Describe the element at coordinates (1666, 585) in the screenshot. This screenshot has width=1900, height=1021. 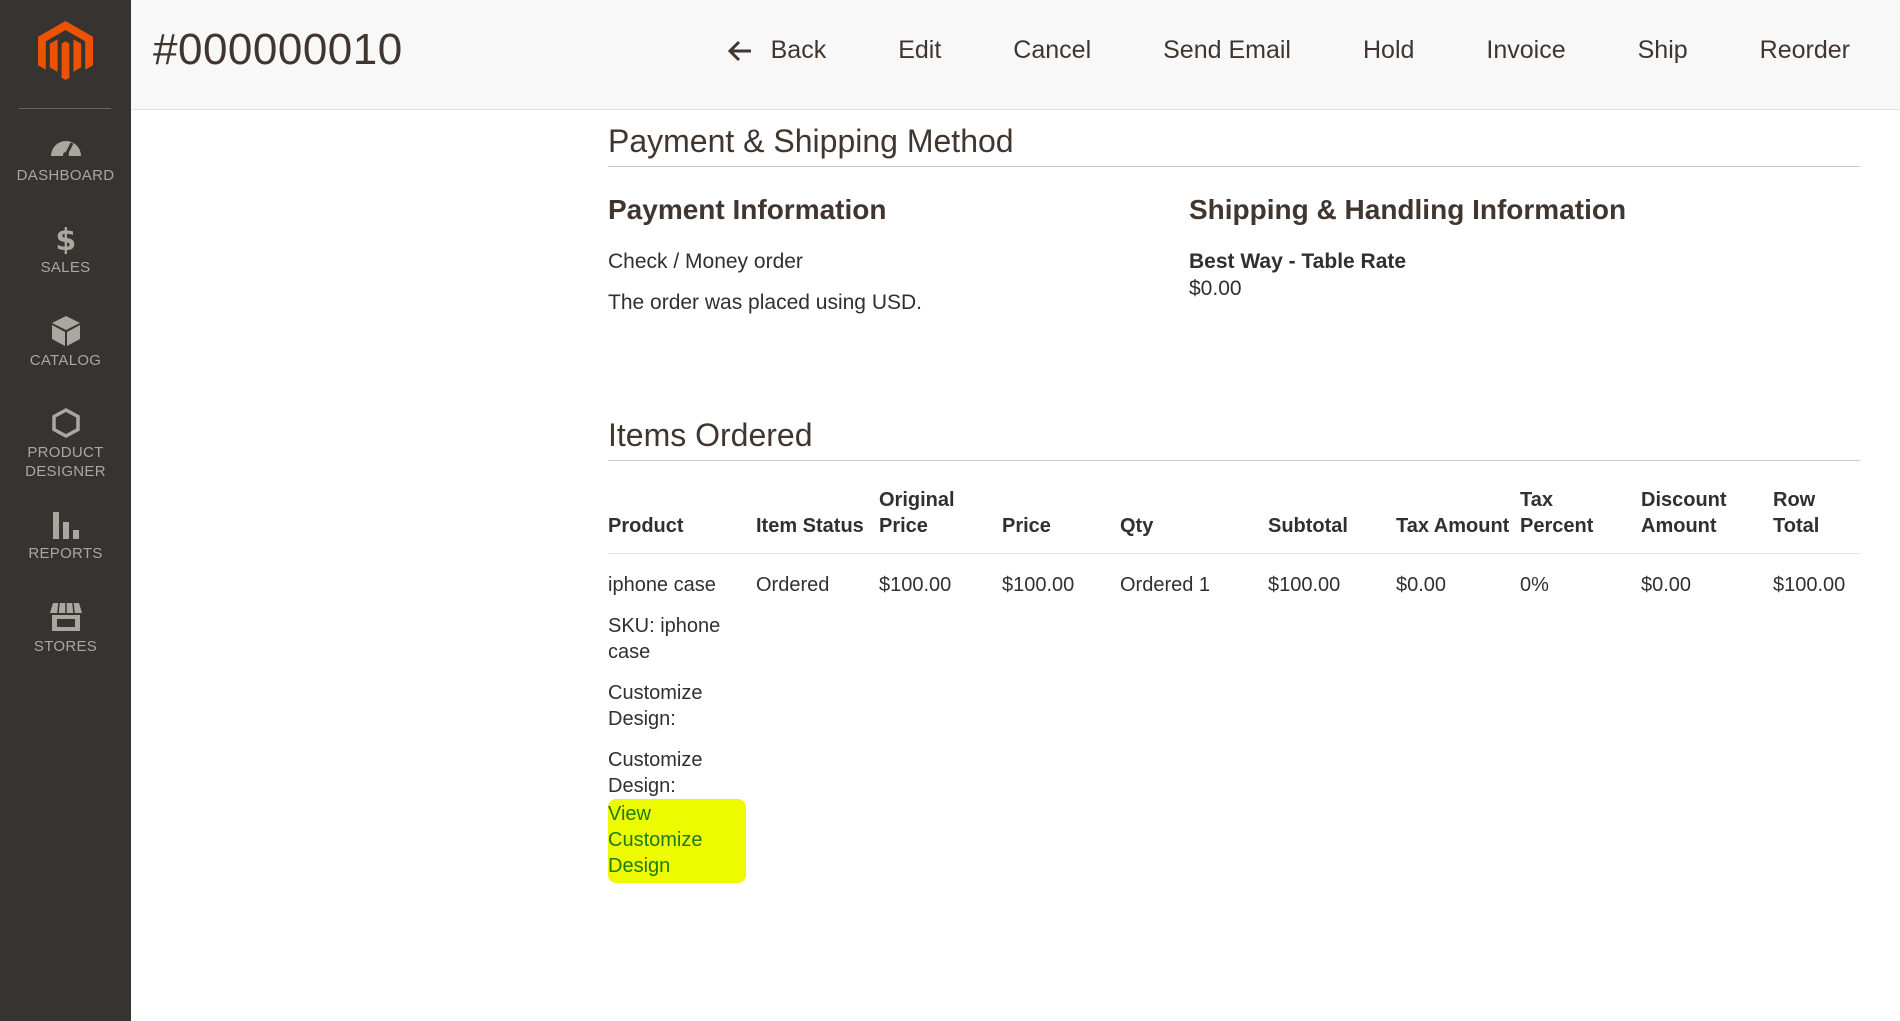
I see `discount-amount-cell: $0.00` at that location.